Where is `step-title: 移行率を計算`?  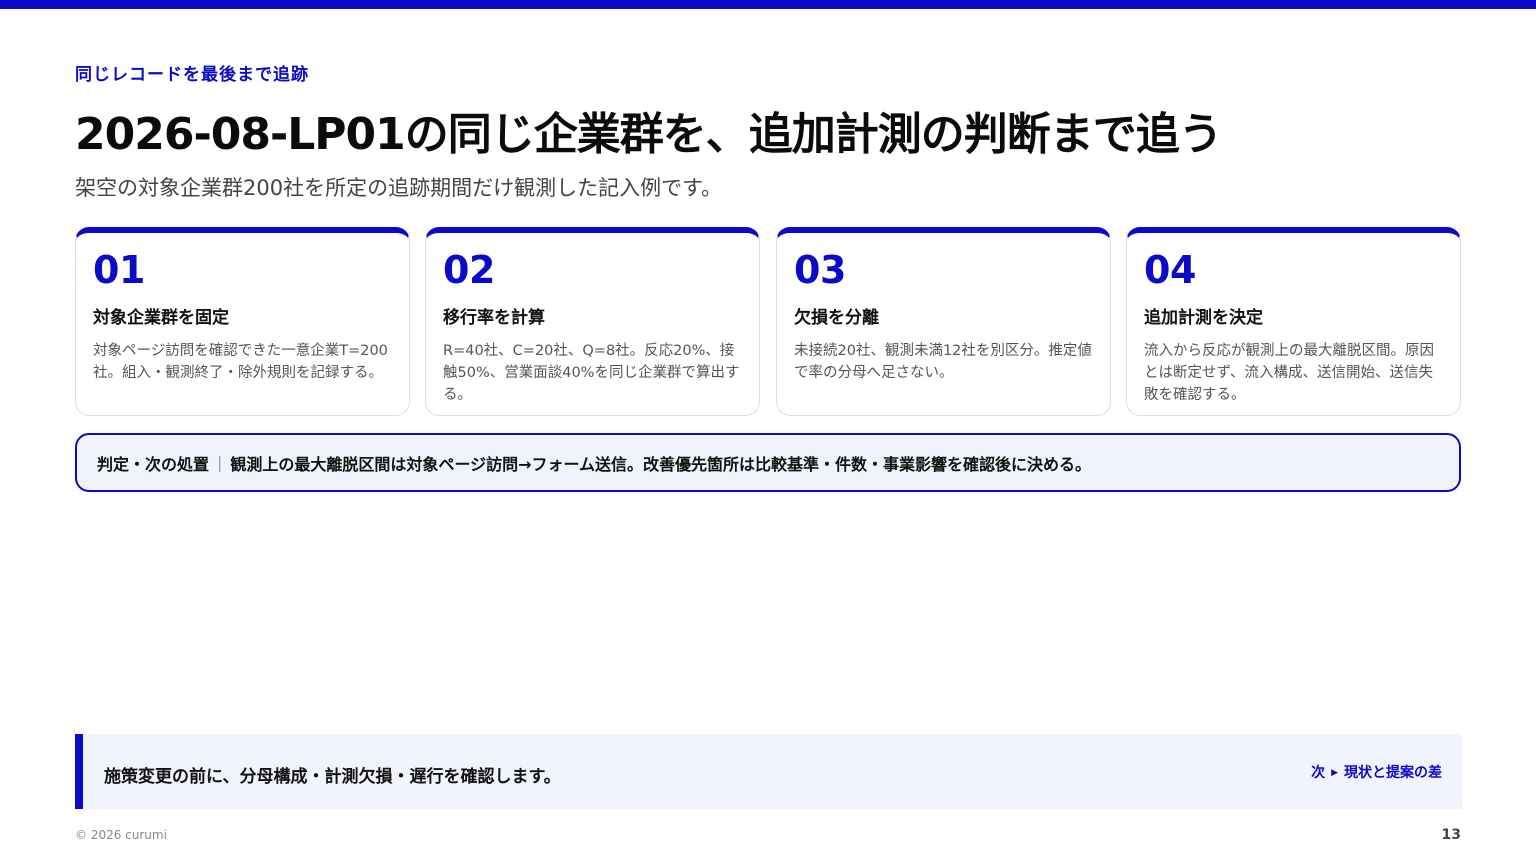
step-title: 移行率を計算 is located at coordinates (494, 318).